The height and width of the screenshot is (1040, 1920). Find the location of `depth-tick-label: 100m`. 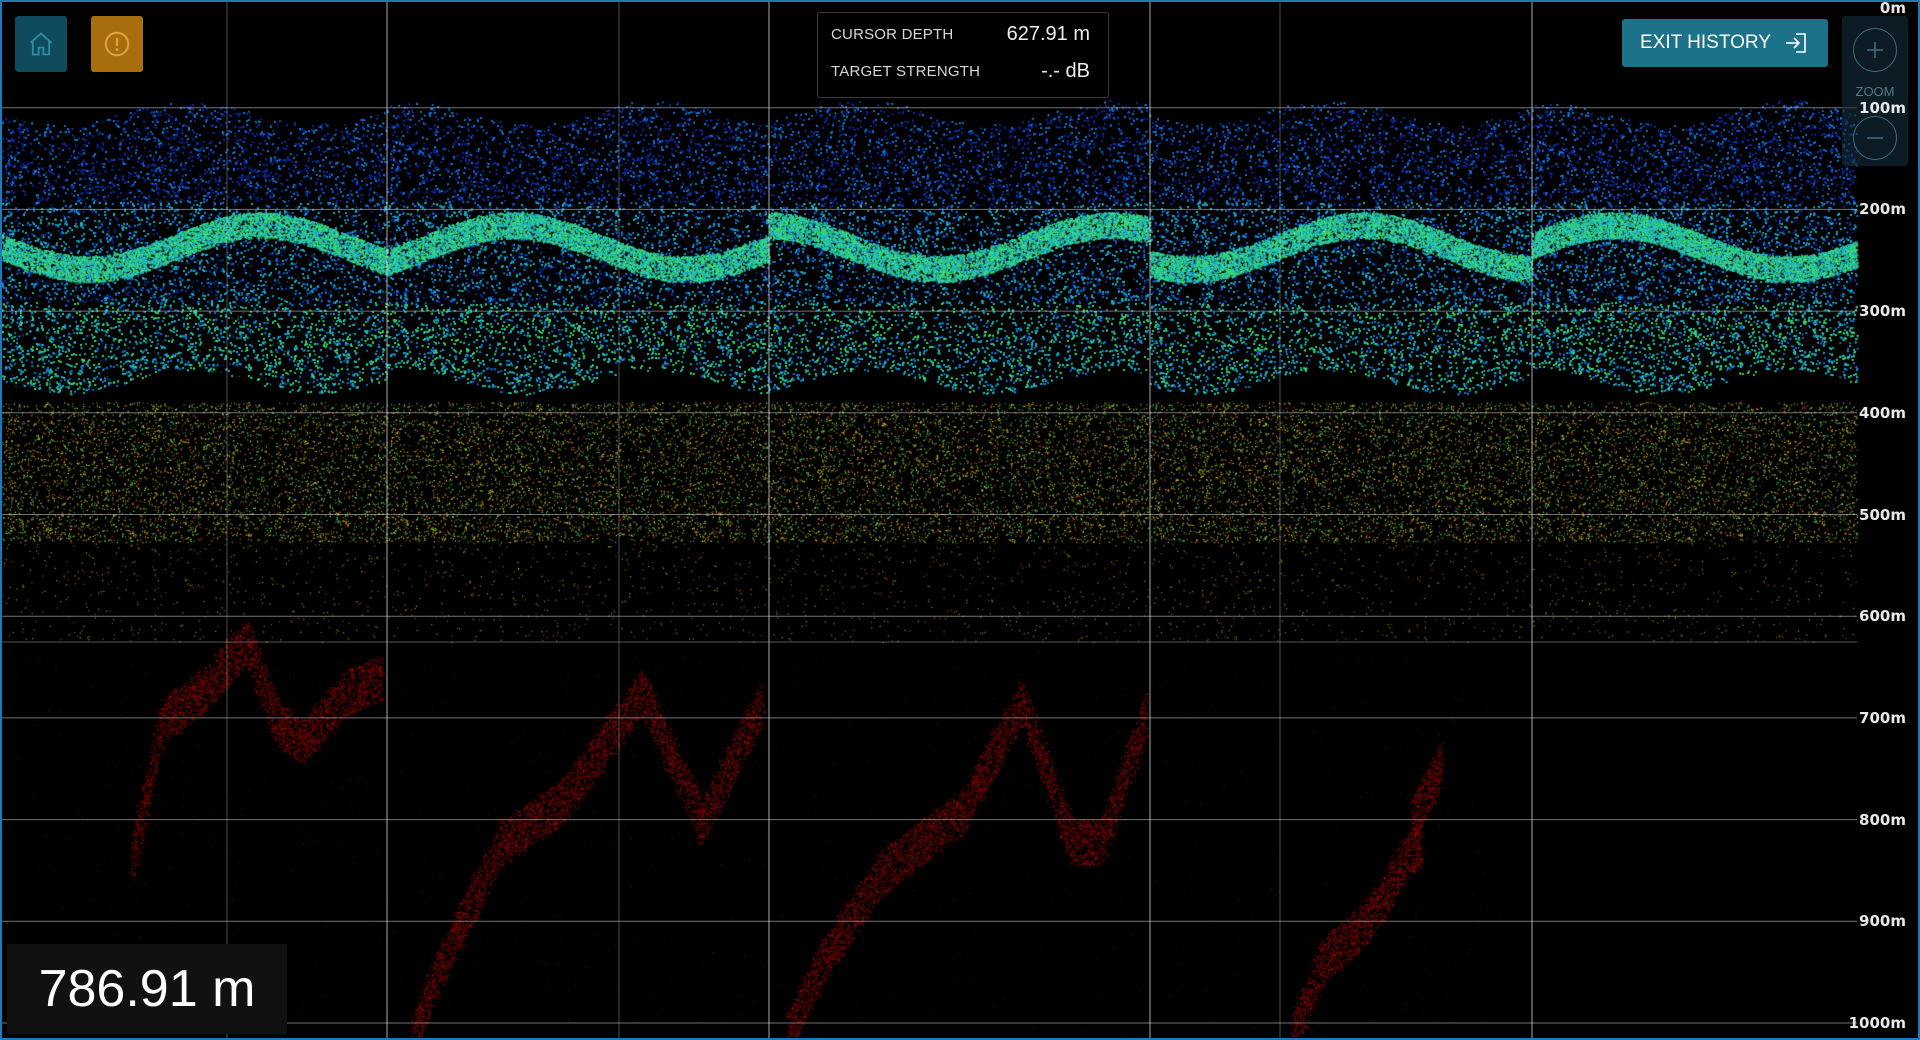

depth-tick-label: 100m is located at coordinates (1882, 107).